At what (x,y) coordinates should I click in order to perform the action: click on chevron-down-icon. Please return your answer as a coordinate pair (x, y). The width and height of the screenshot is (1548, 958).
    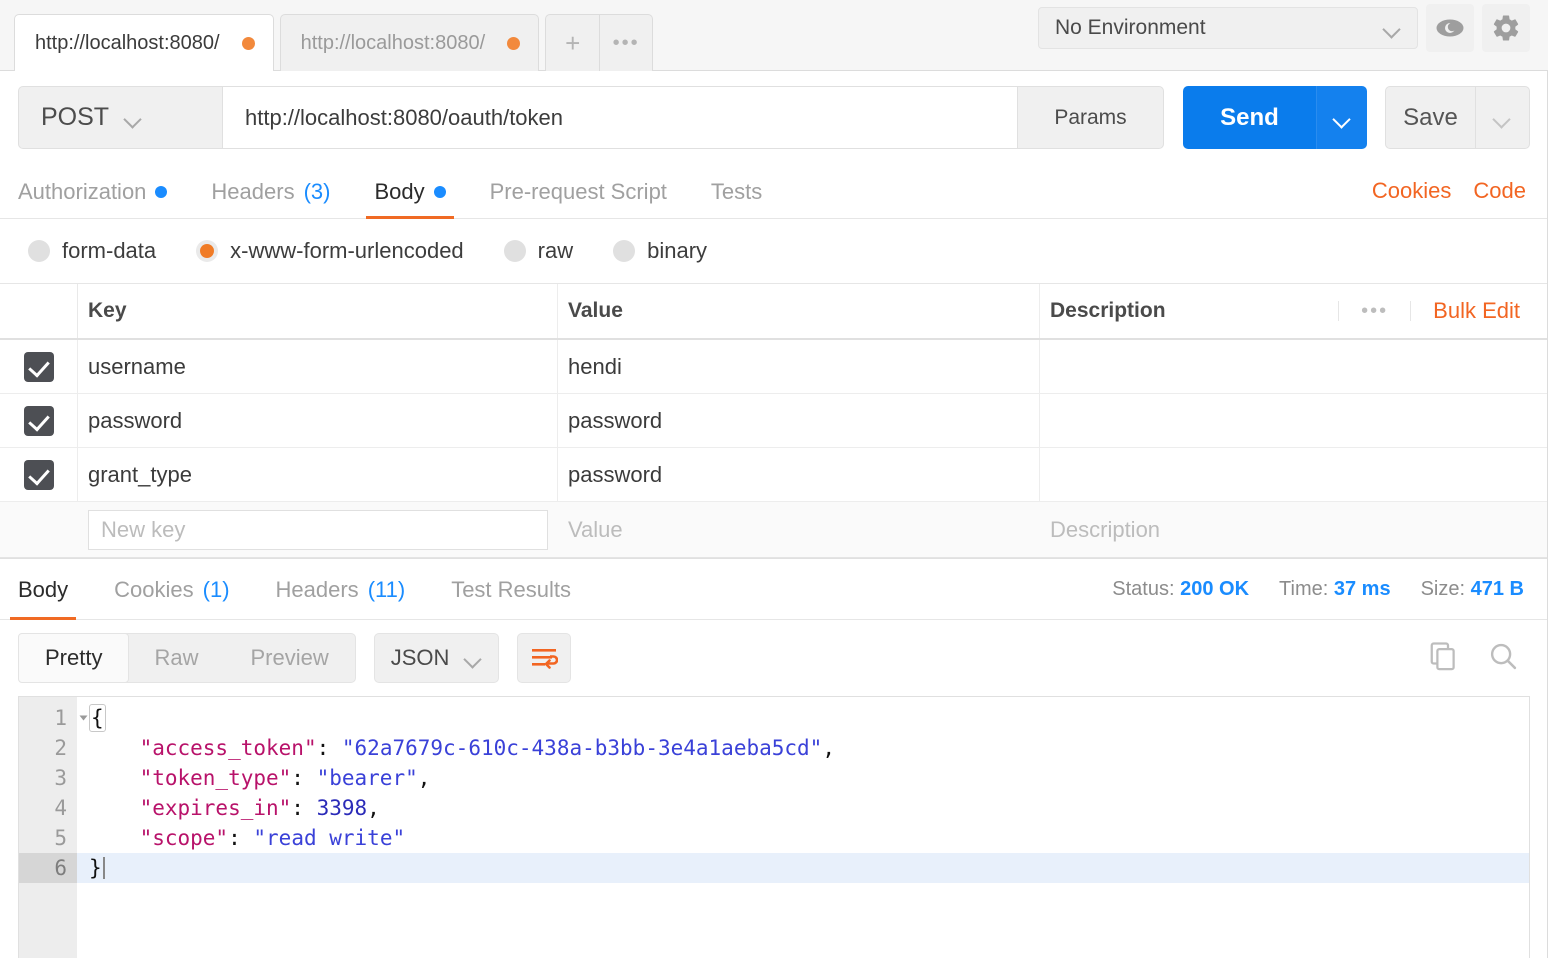
    Looking at the image, I should click on (1342, 118).